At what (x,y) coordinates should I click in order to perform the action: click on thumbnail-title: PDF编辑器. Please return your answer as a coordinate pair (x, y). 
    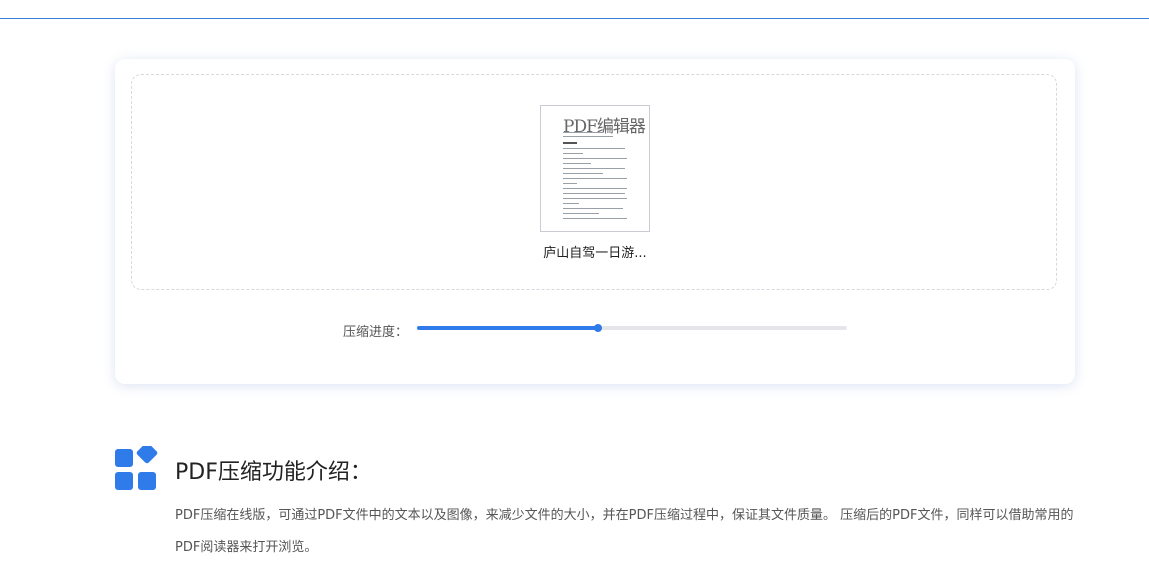
    Looking at the image, I should click on (604, 127).